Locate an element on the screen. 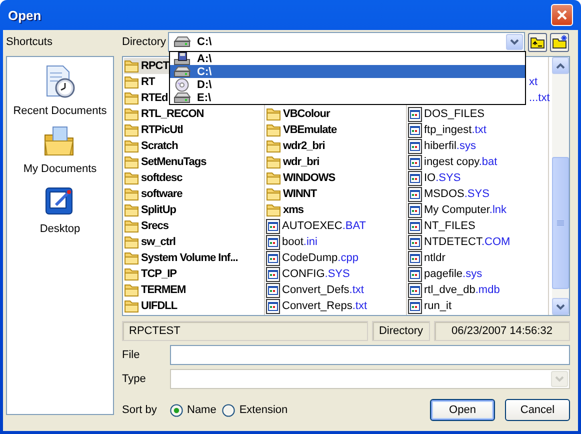 Image resolution: width=581 pixels, height=434 pixels. grip-icon is located at coordinates (560, 223).